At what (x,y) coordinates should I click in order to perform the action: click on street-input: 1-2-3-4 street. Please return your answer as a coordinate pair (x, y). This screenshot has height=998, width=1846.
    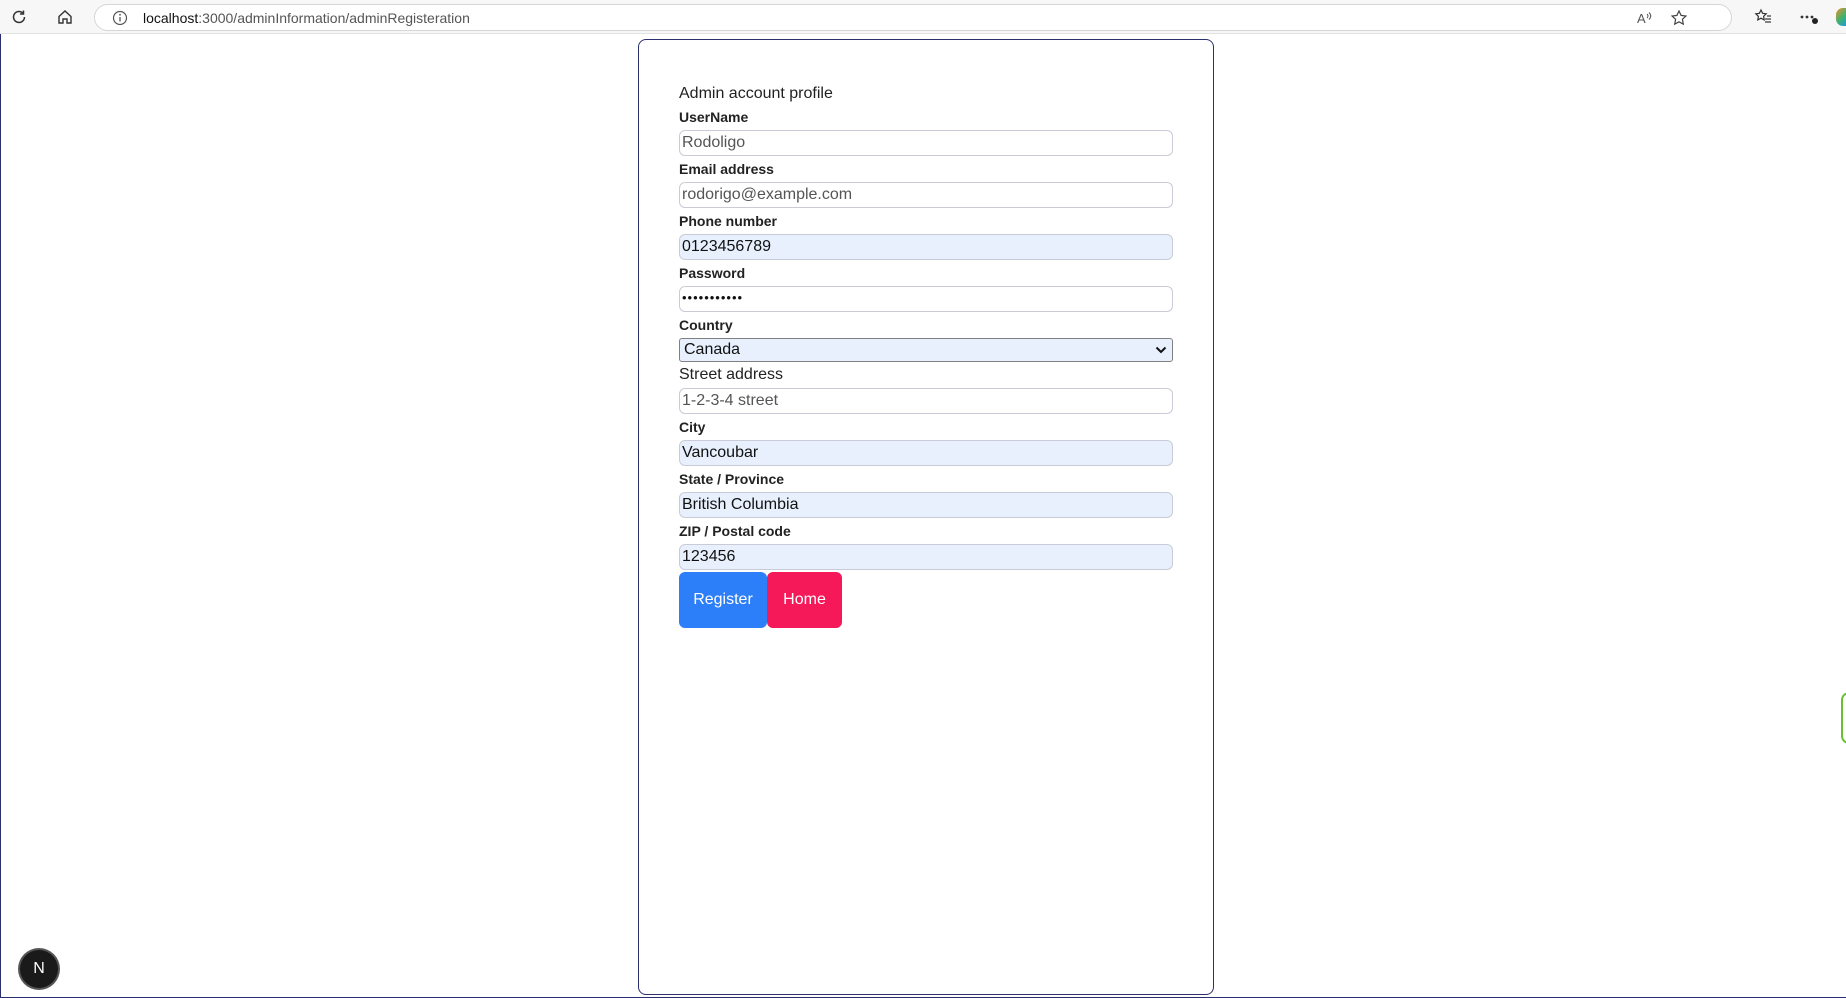
    Looking at the image, I should click on (926, 401).